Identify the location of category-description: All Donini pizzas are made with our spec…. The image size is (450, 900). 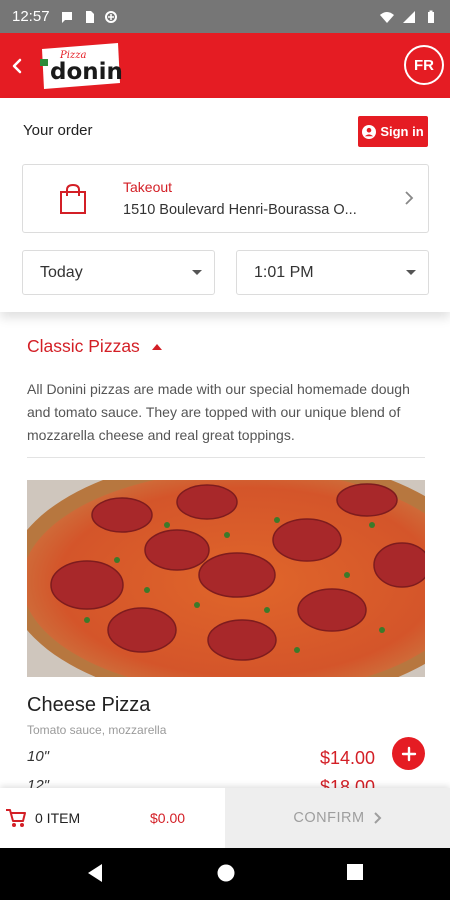
(218, 412).